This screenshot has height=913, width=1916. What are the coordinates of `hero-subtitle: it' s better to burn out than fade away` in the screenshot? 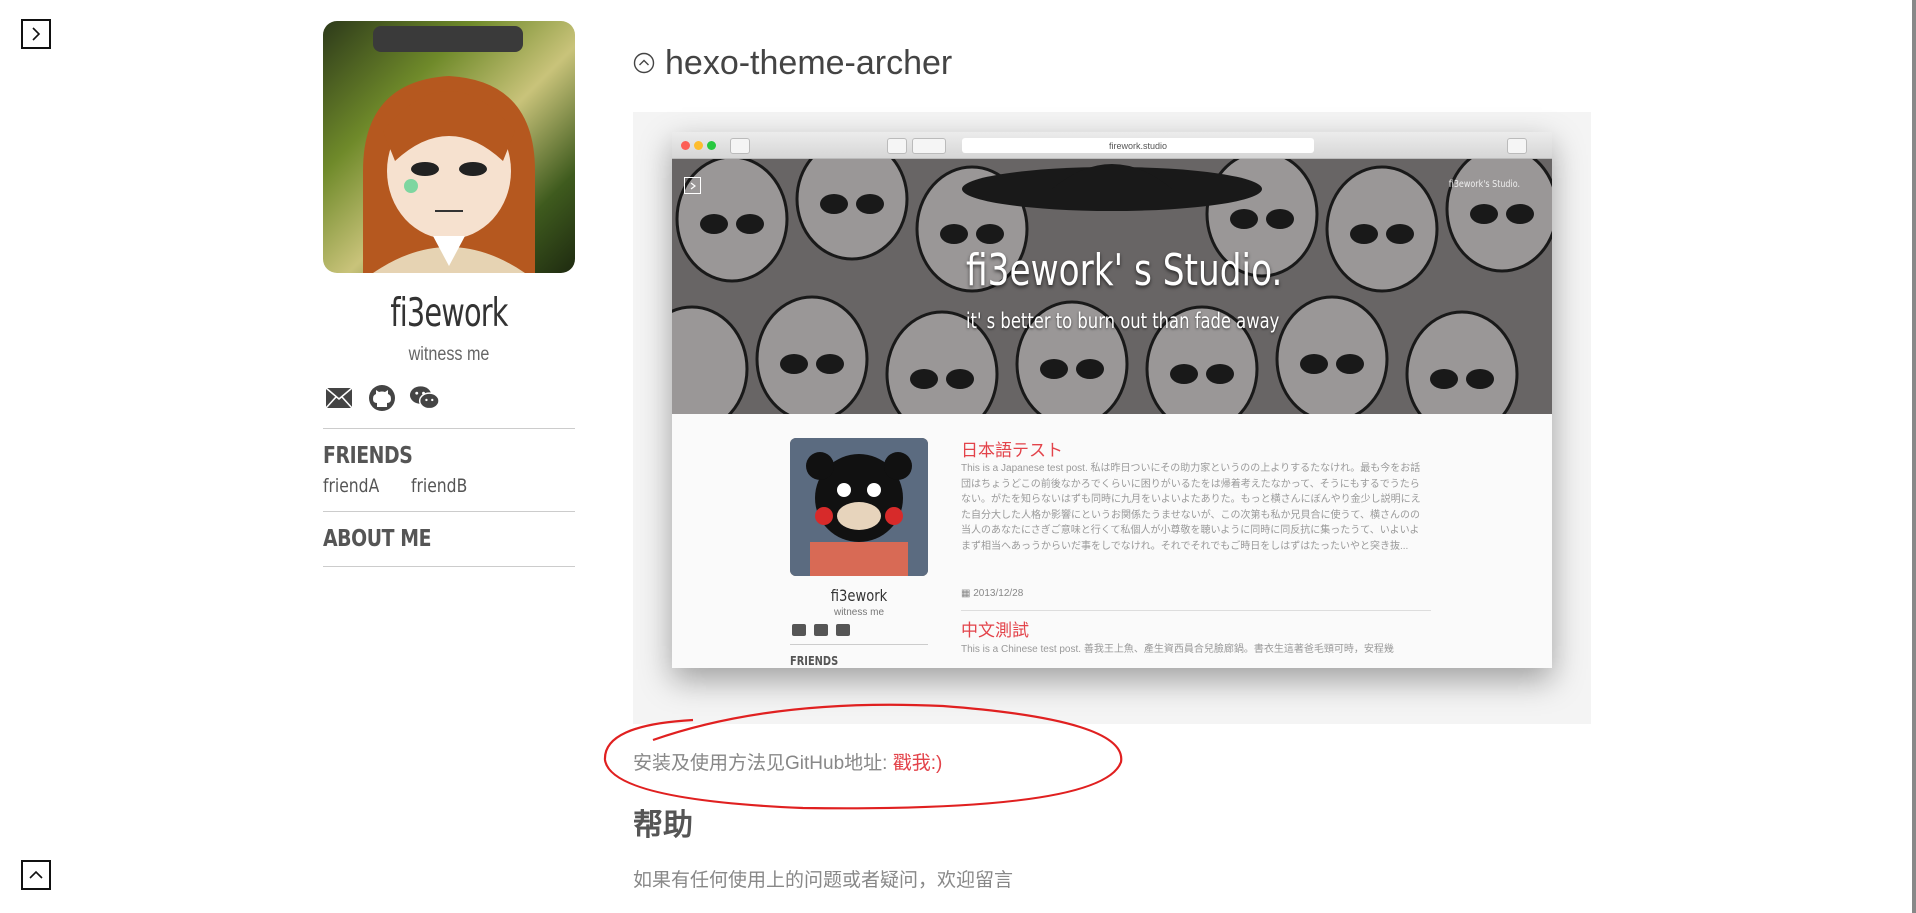 It's located at (1123, 321).